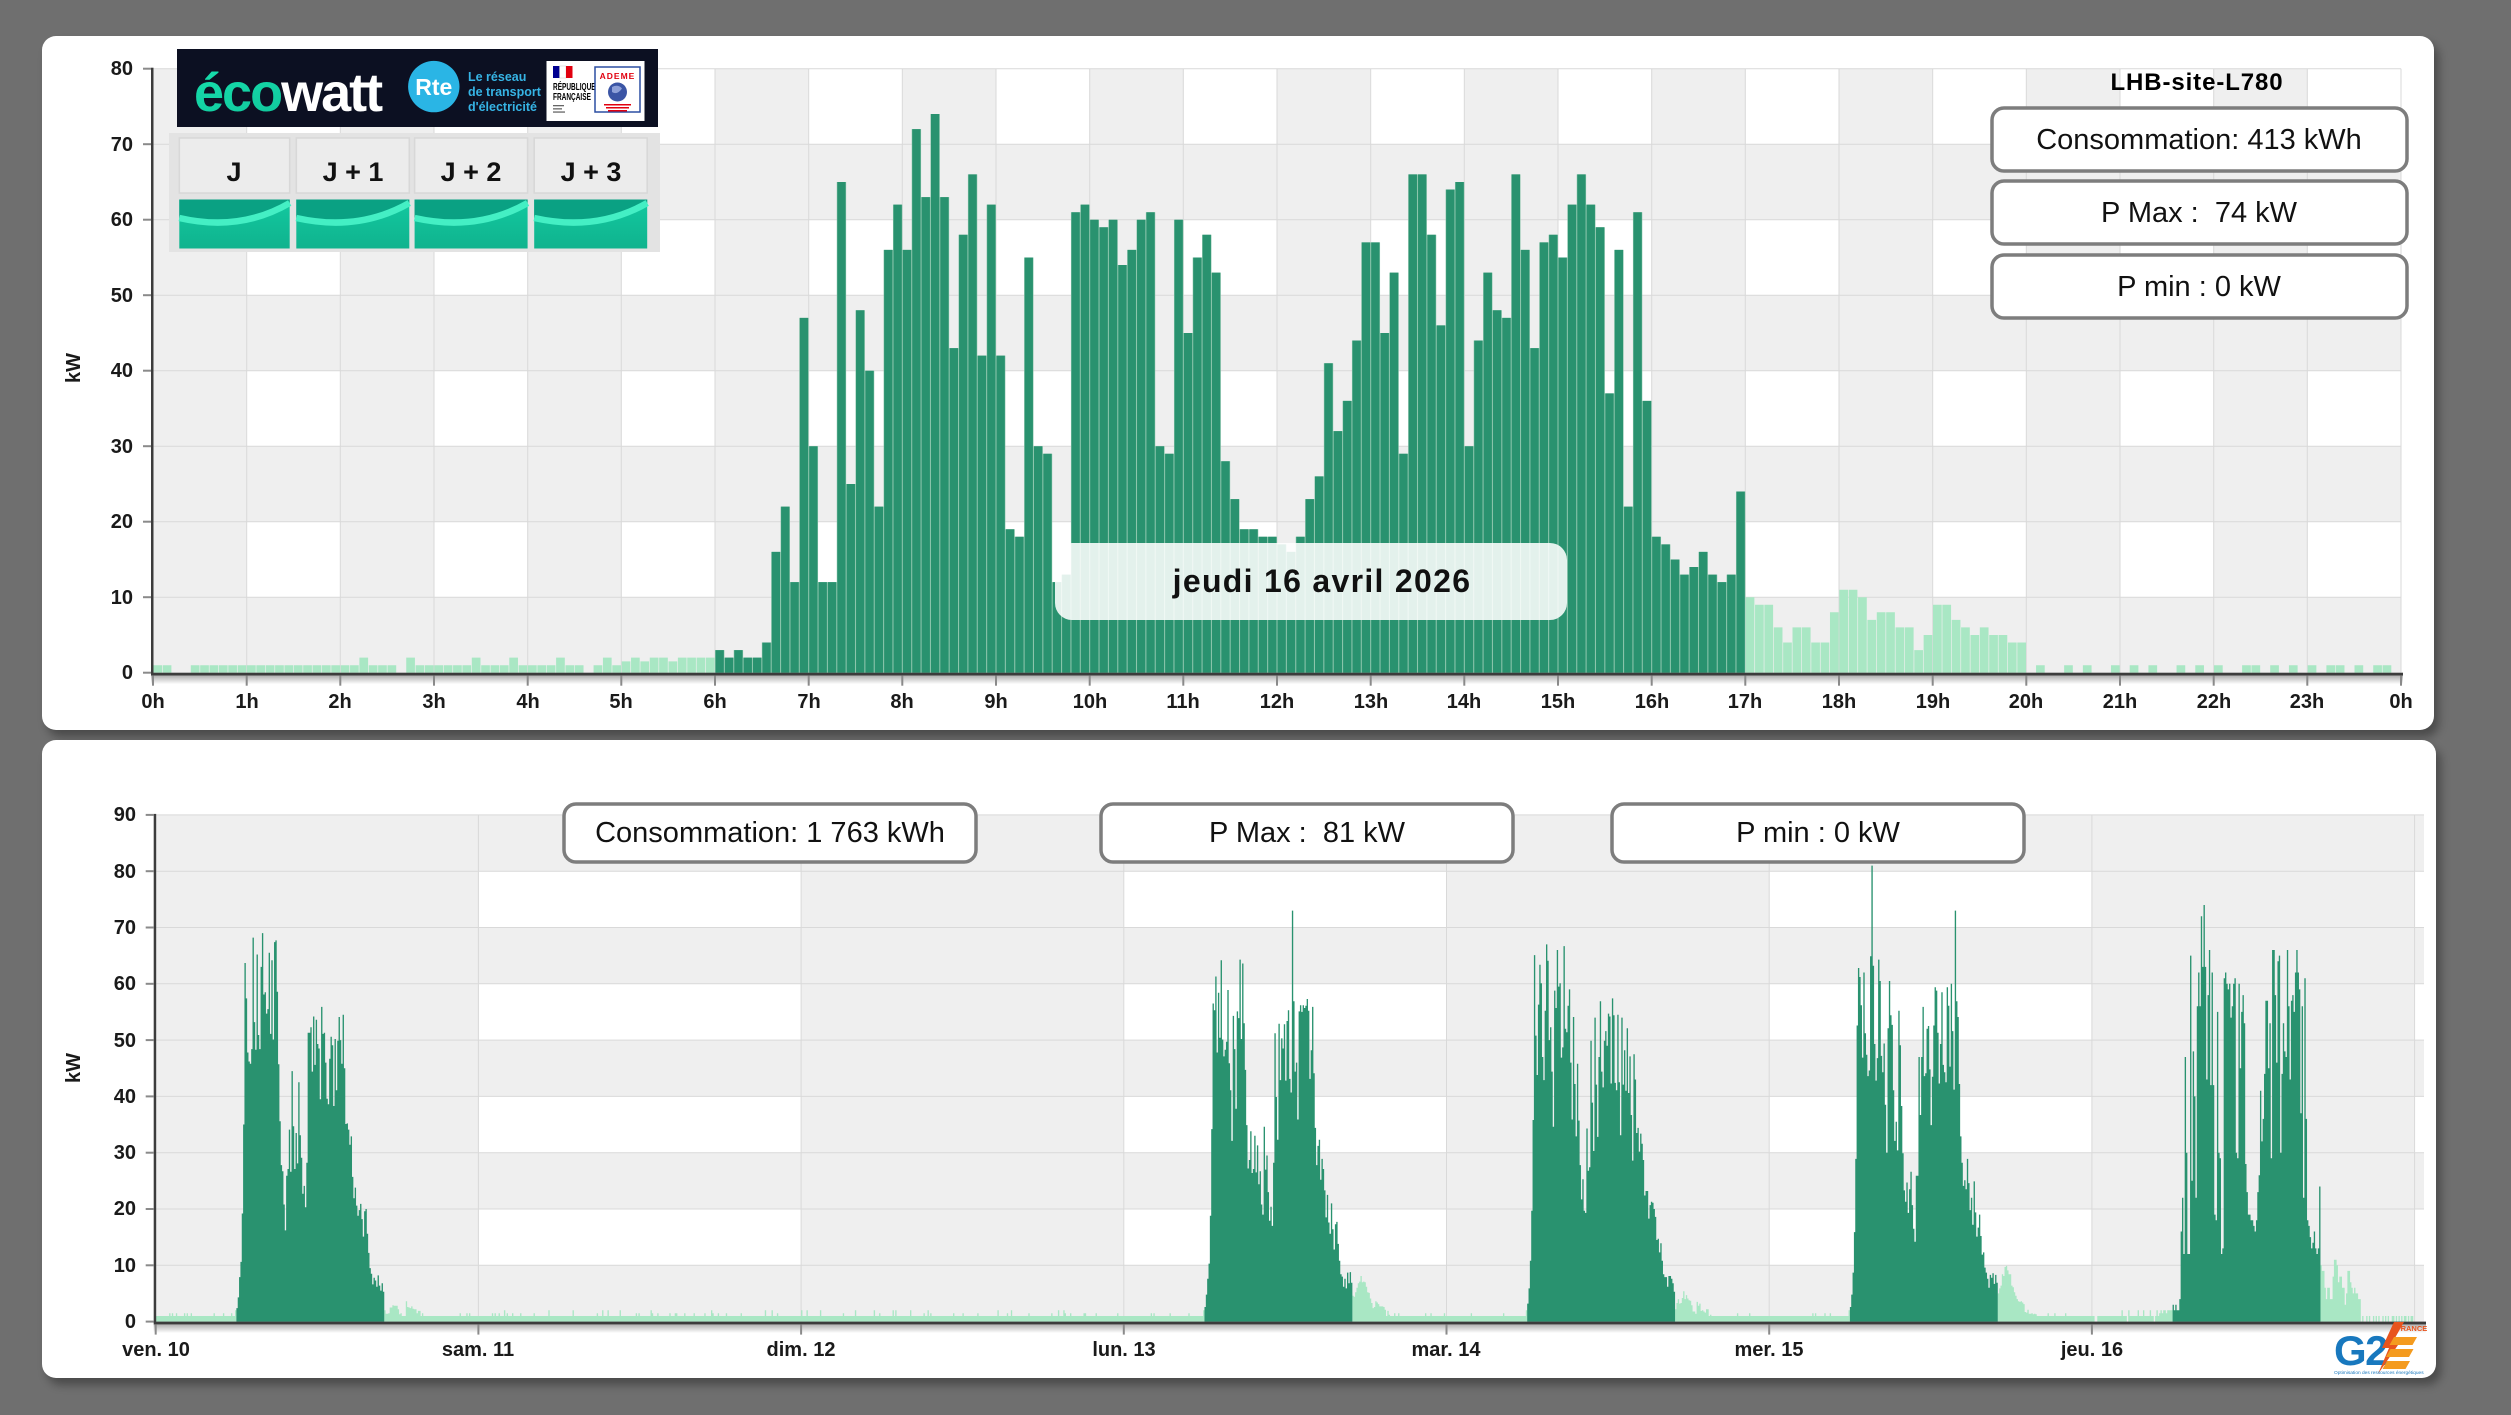 This screenshot has height=1415, width=2511. What do you see at coordinates (1123, 1350) in the screenshot?
I see `svg-text: lun. 13` at bounding box center [1123, 1350].